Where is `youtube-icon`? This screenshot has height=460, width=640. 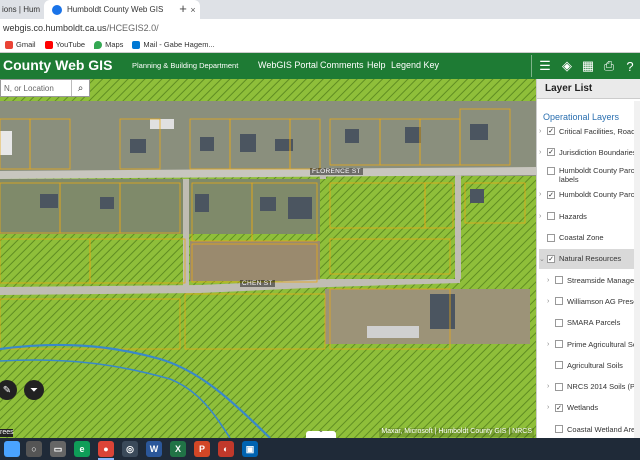 youtube-icon is located at coordinates (48, 44).